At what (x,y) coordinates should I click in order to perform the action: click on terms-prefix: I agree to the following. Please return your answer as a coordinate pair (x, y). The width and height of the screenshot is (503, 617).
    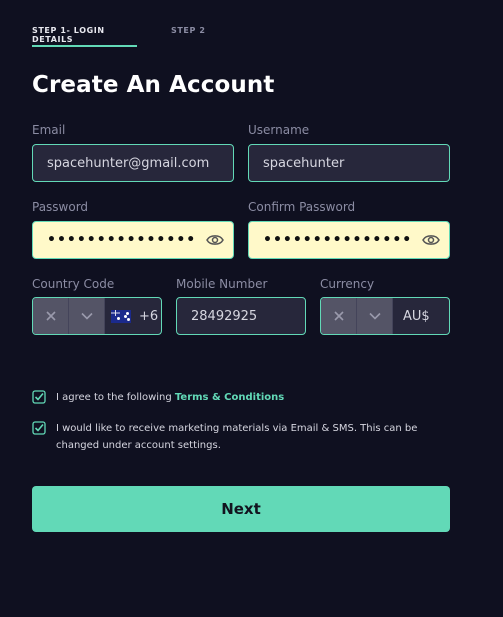
    Looking at the image, I should click on (115, 397).